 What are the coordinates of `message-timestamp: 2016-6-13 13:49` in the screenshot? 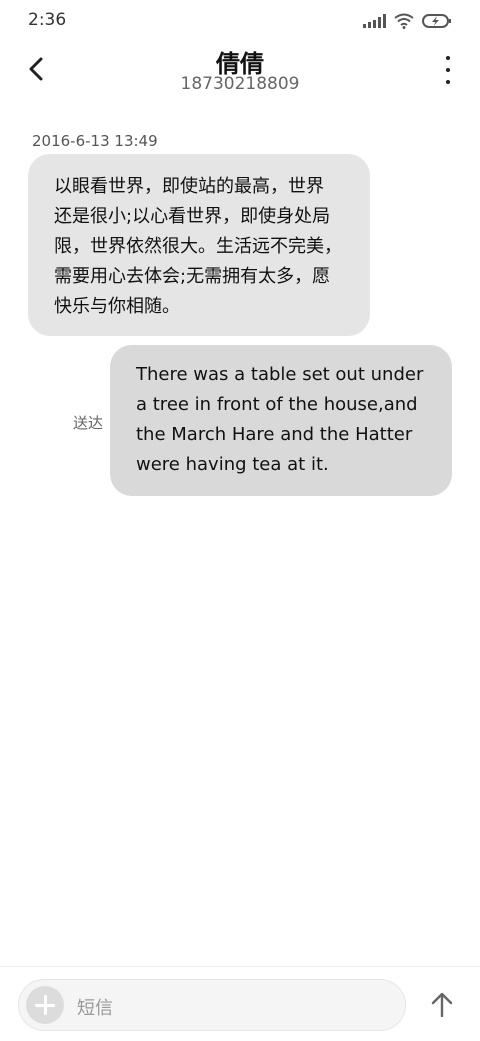 It's located at (95, 141).